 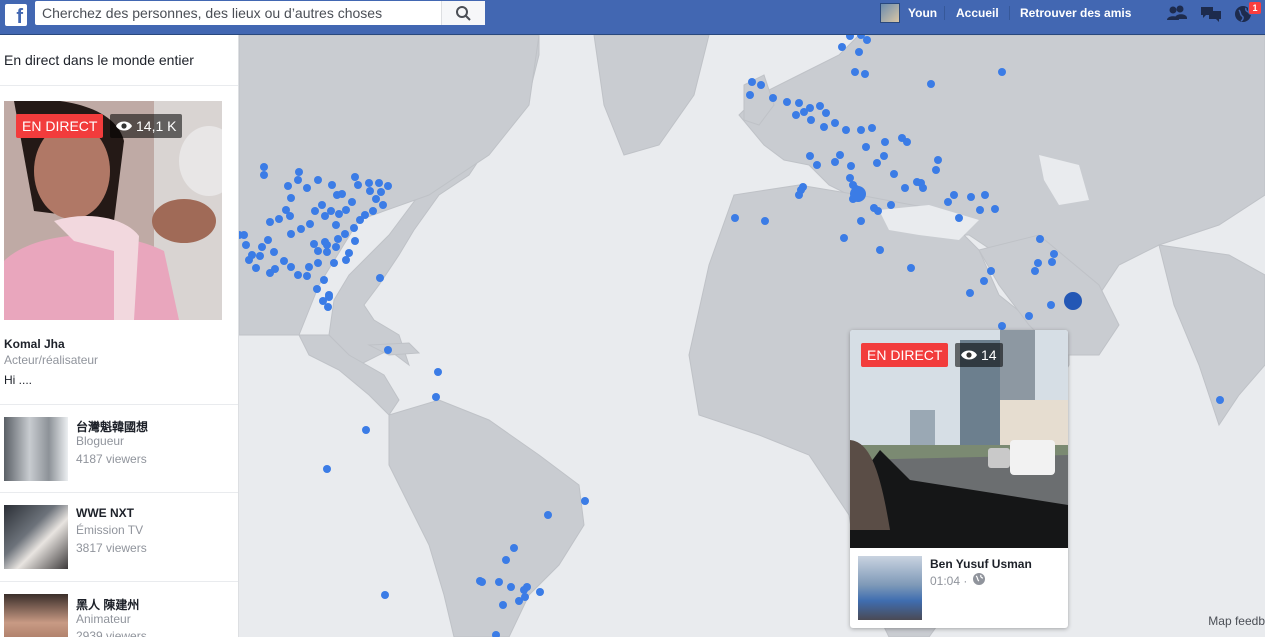 What do you see at coordinates (16, 15) in the screenshot?
I see `facebook-logo: f` at bounding box center [16, 15].